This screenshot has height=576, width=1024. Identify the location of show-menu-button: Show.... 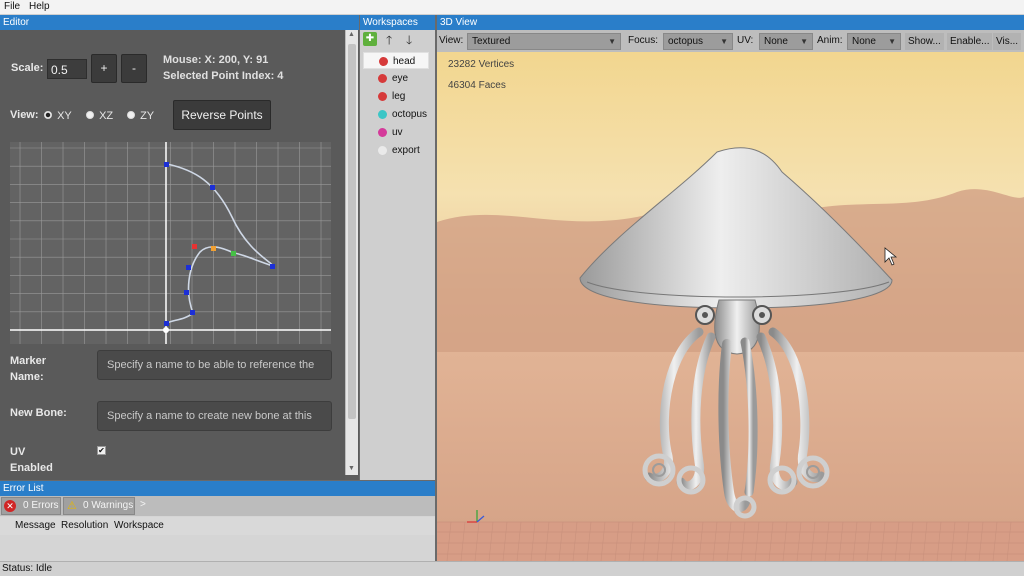
(924, 41).